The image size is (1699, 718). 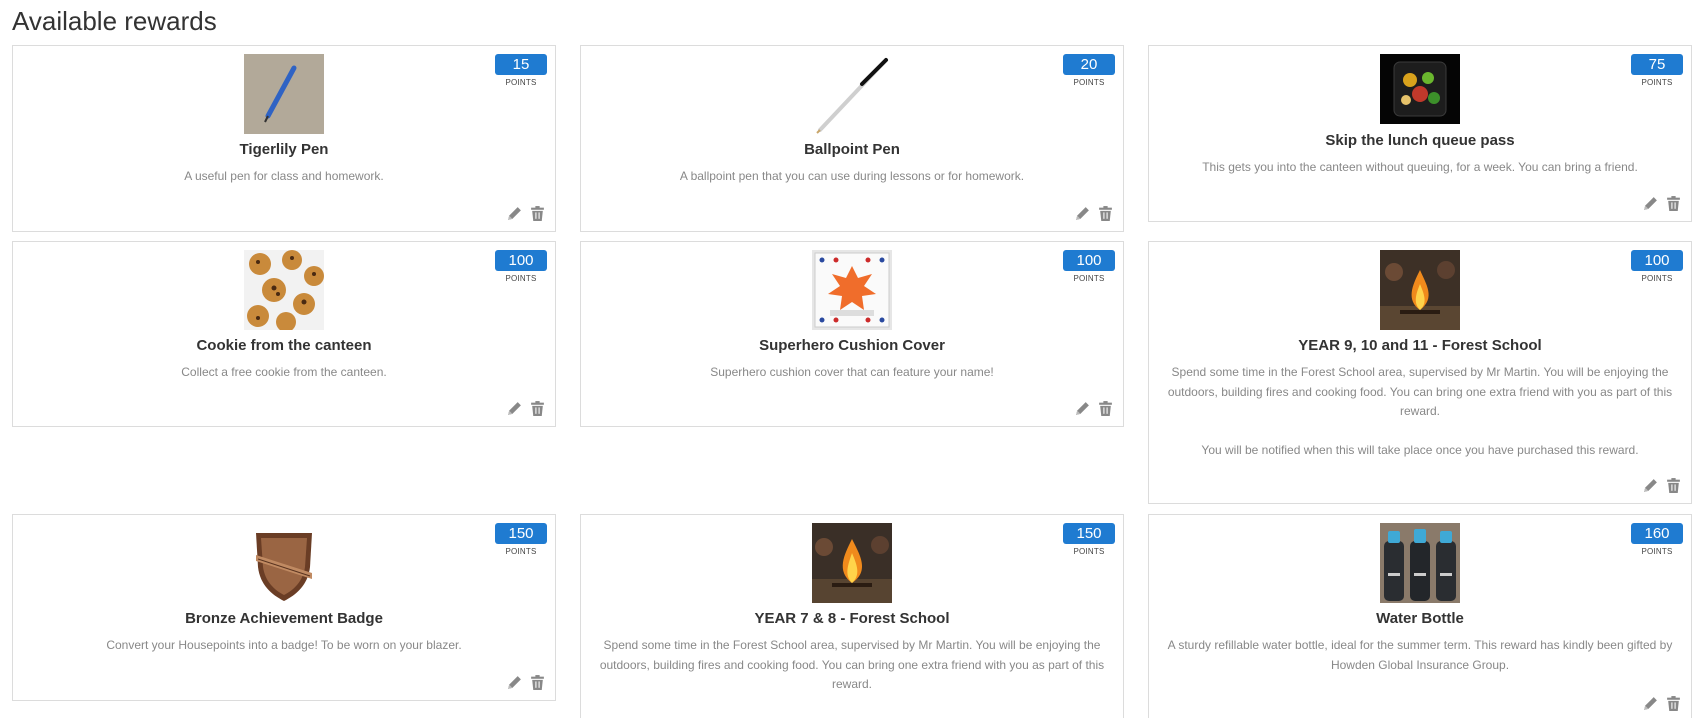 What do you see at coordinates (852, 345) in the screenshot?
I see `reward-title: Superhero Cushion Cover` at bounding box center [852, 345].